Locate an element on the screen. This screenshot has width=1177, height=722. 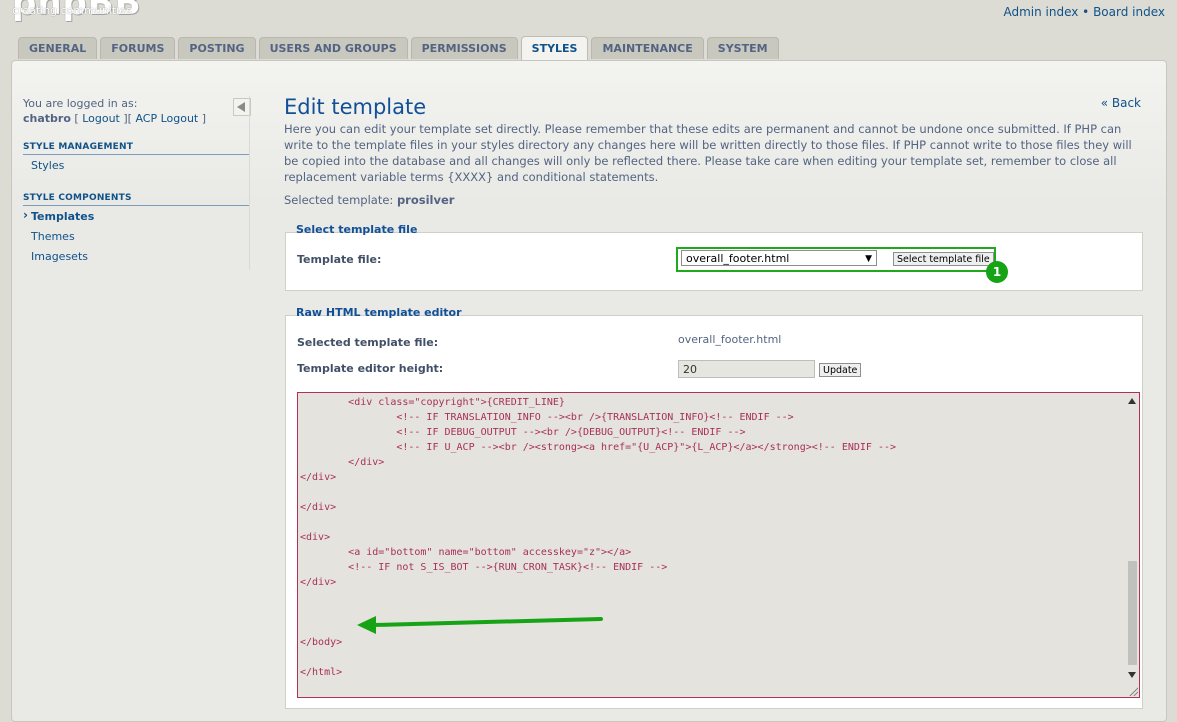
acp-logout-link: ACP Logout is located at coordinates (166, 118).